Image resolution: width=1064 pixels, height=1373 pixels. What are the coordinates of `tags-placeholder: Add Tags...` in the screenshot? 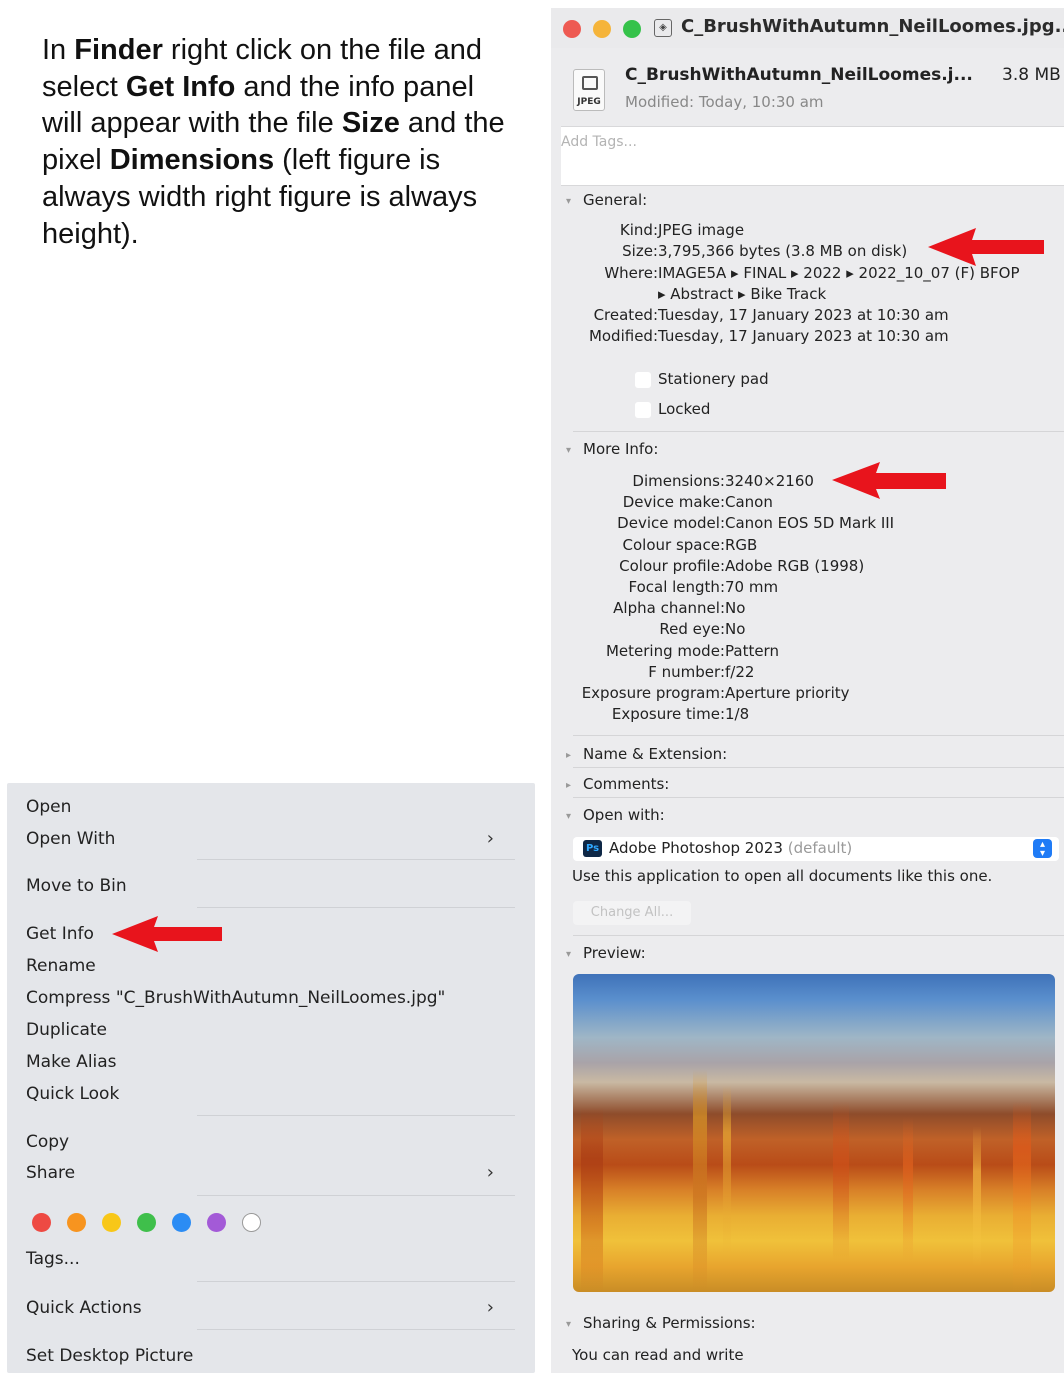 It's located at (599, 142).